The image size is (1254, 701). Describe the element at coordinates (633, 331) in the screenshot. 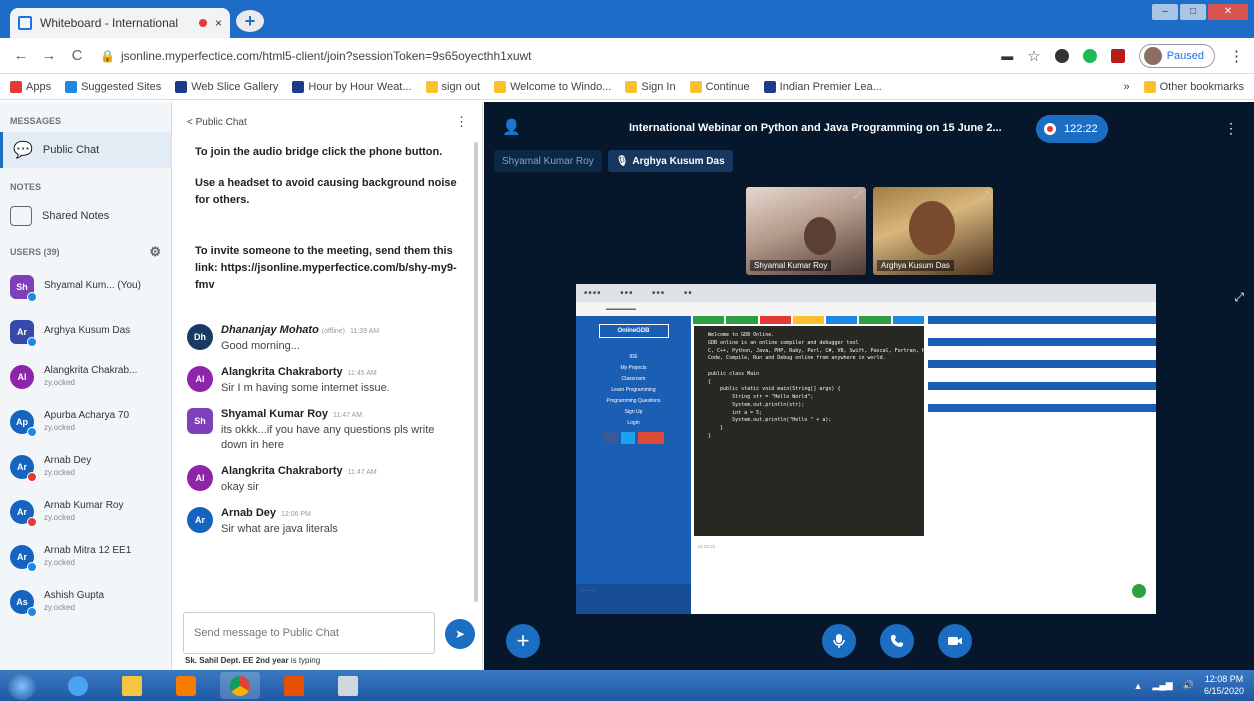

I see `shared-gdb-logo: OnlineGDB` at that location.